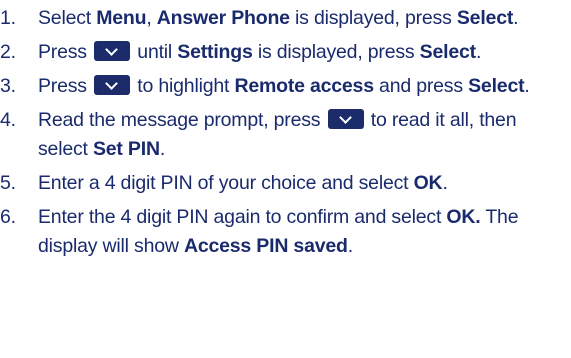 The width and height of the screenshot is (571, 358). I want to click on step-text: Select, so click(67, 18).